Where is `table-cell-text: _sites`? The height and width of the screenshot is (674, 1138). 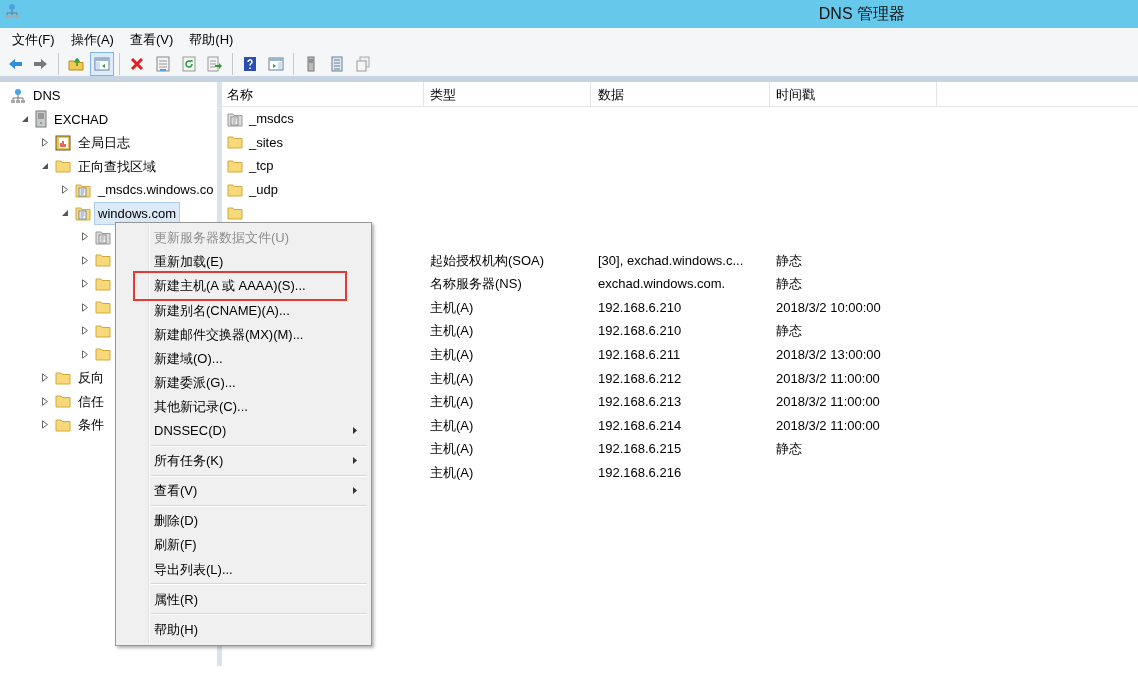
table-cell-text: _sites is located at coordinates (266, 142).